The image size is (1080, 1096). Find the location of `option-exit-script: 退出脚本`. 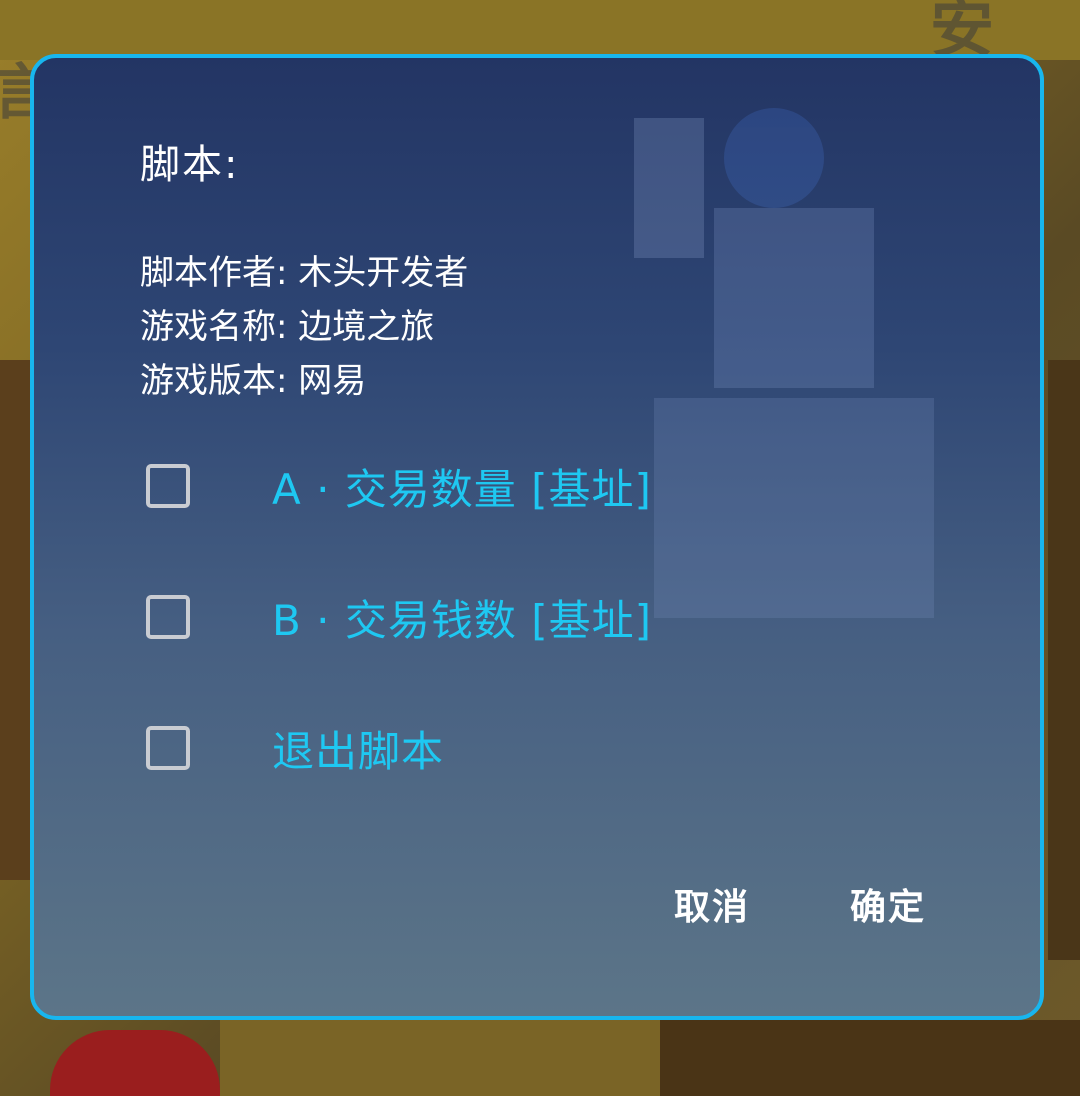

option-exit-script: 退出脚本 is located at coordinates (294, 748).